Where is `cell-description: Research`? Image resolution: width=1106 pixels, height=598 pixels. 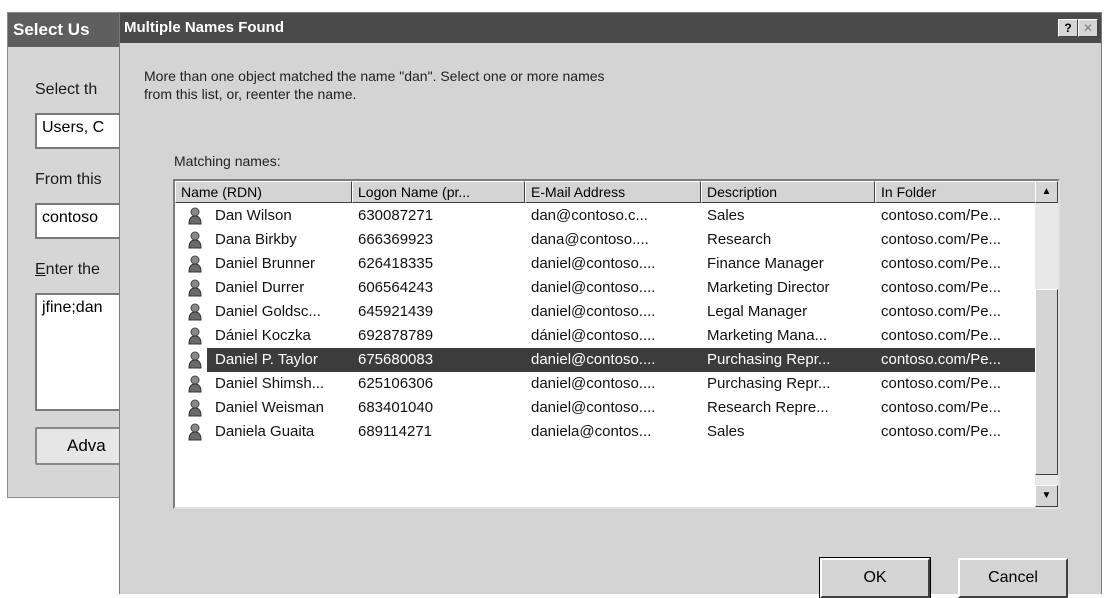 cell-description: Research is located at coordinates (739, 239).